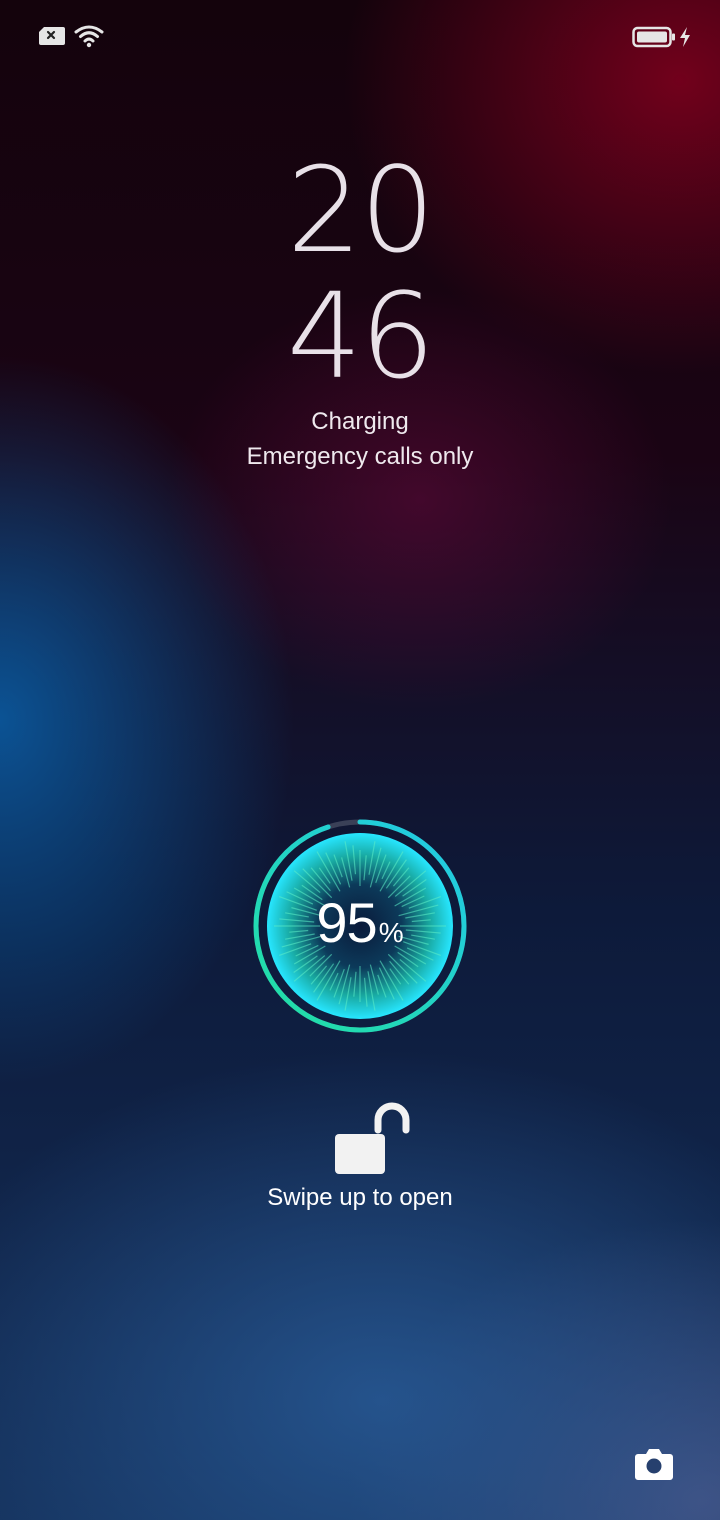 This screenshot has width=720, height=1520. I want to click on clock-minutes: 46, so click(360, 336).